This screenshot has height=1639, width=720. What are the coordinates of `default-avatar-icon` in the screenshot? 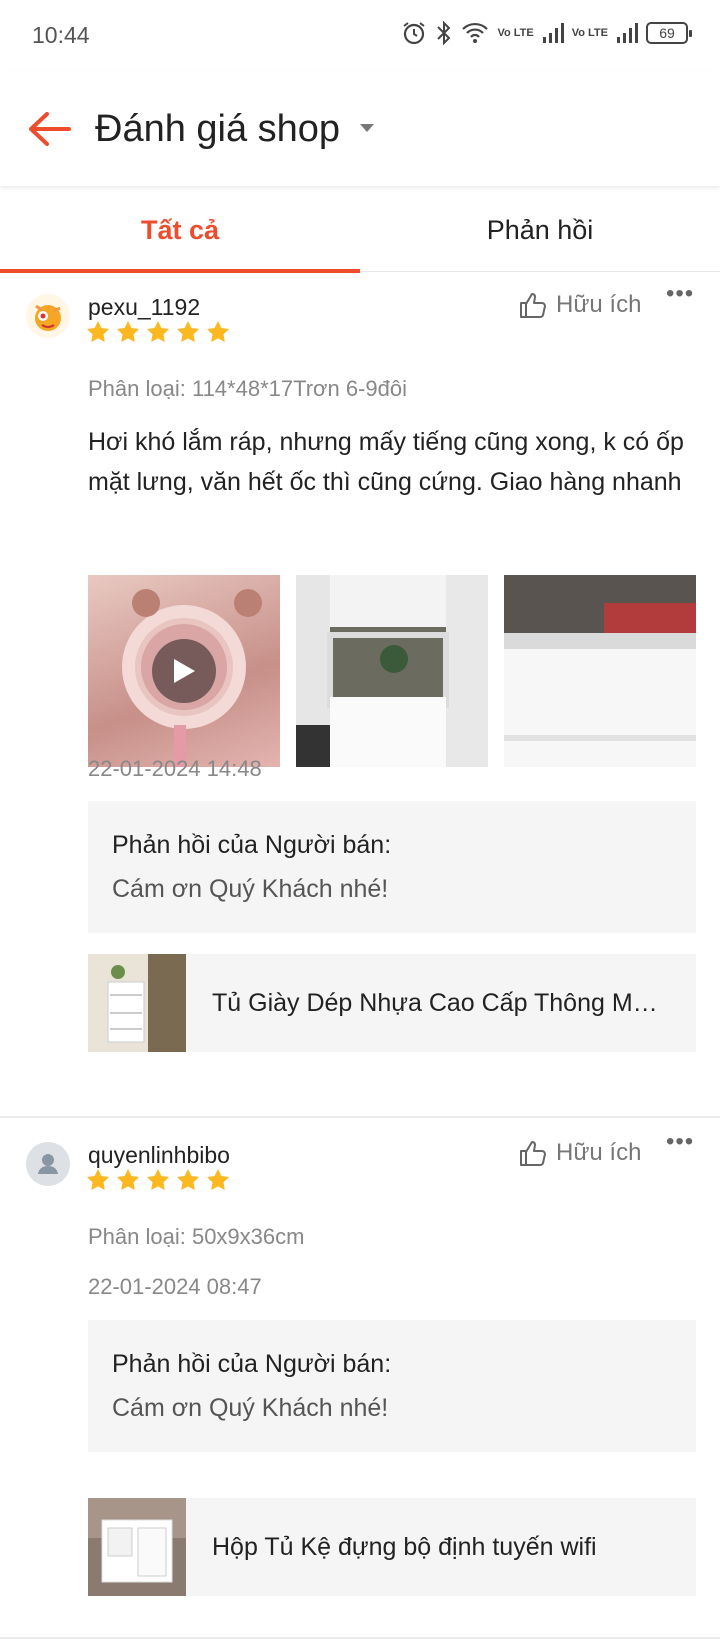 It's located at (48, 1164).